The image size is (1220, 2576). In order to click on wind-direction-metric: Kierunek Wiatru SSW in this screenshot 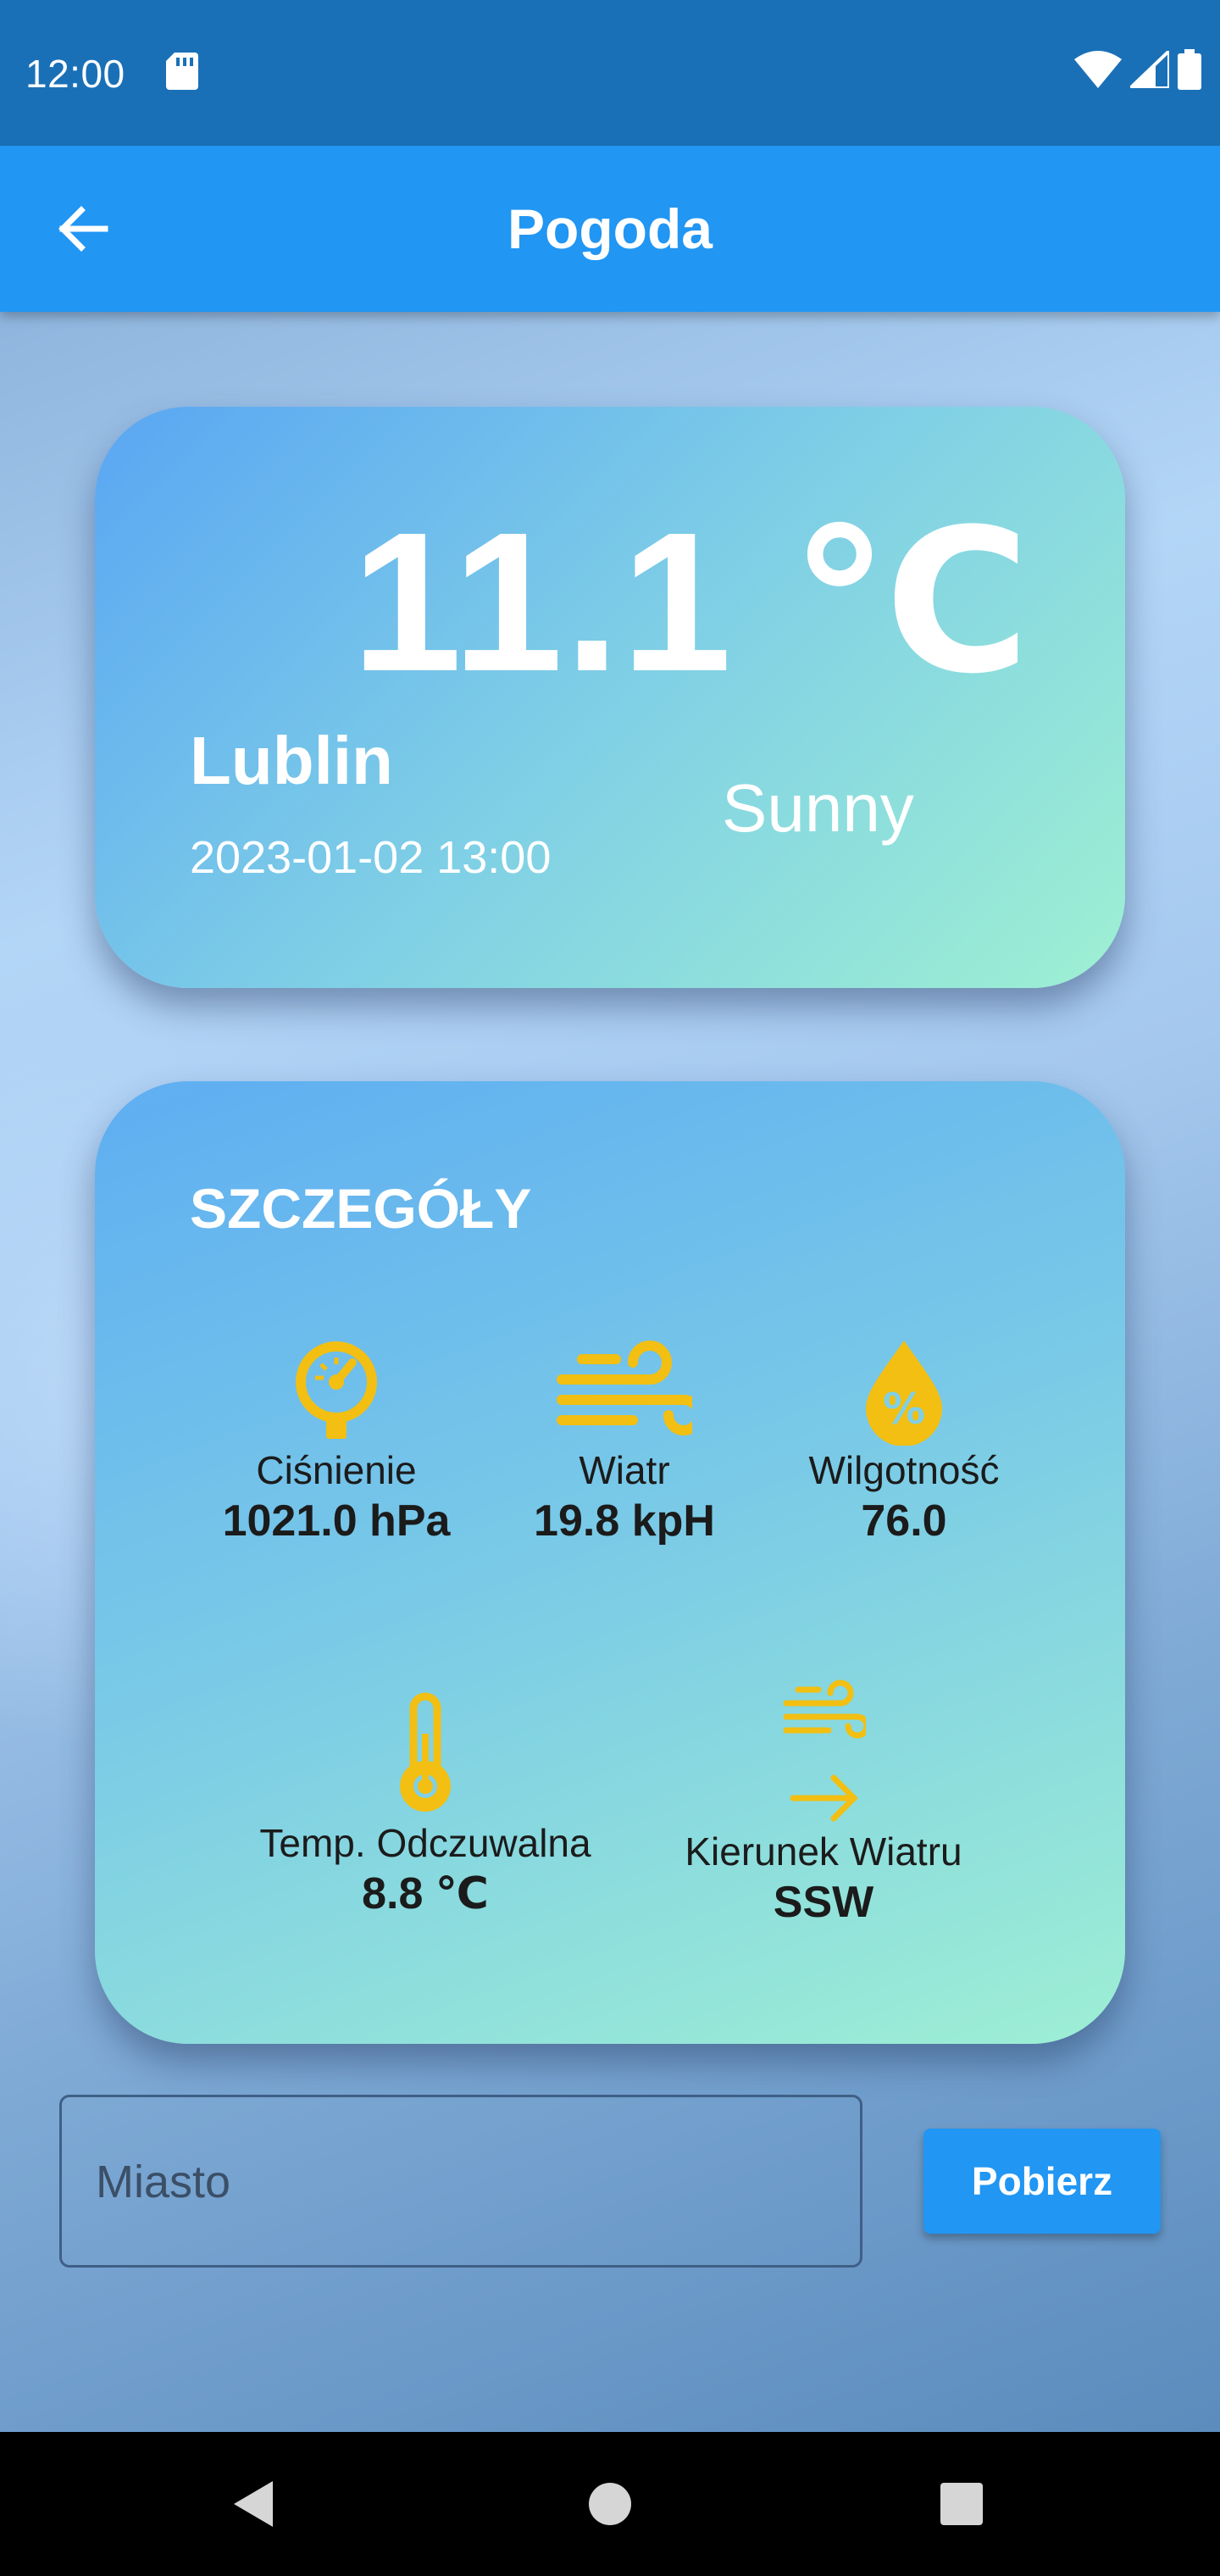, I will do `click(823, 1801)`.